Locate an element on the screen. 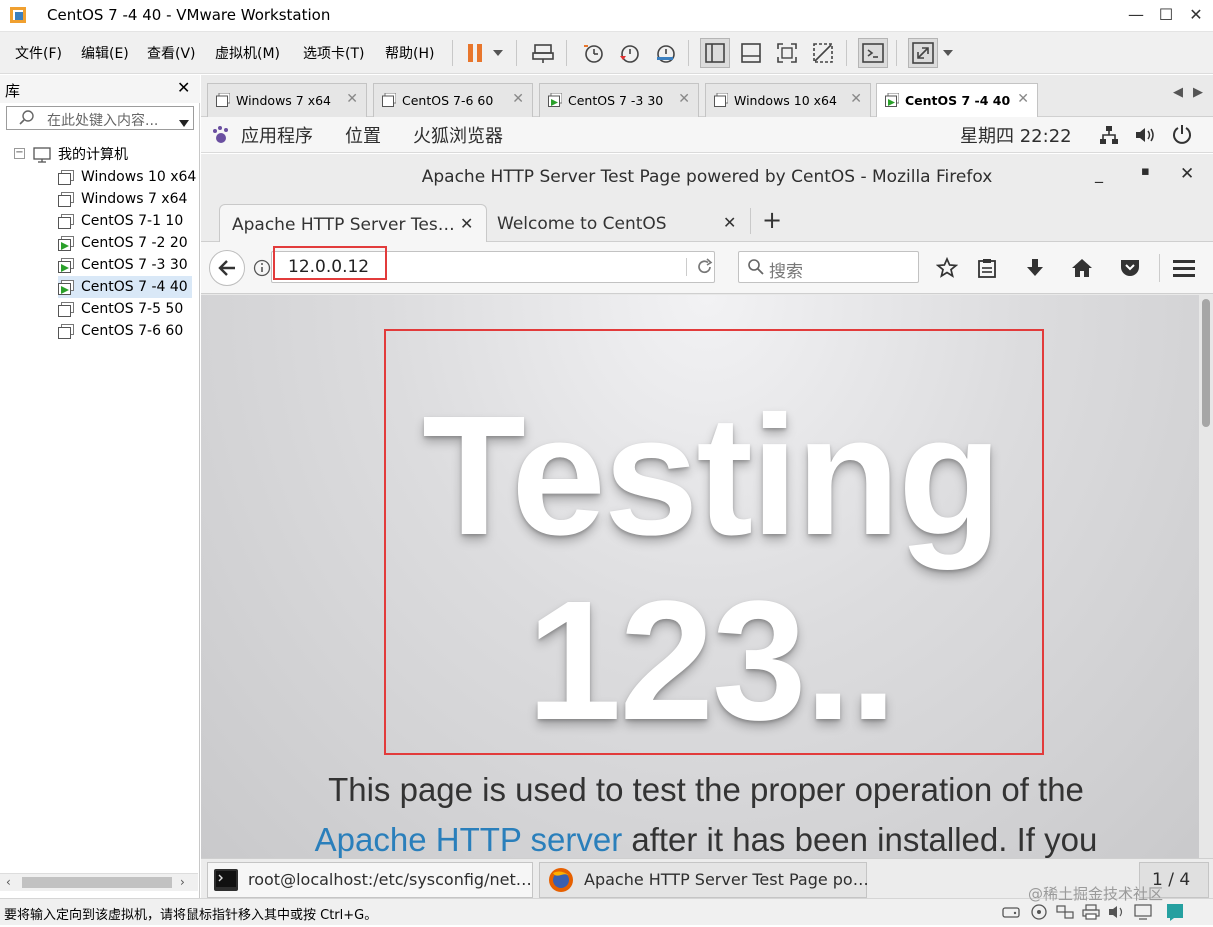  gnome-clock: 星期四 22:22 is located at coordinates (1016, 135).